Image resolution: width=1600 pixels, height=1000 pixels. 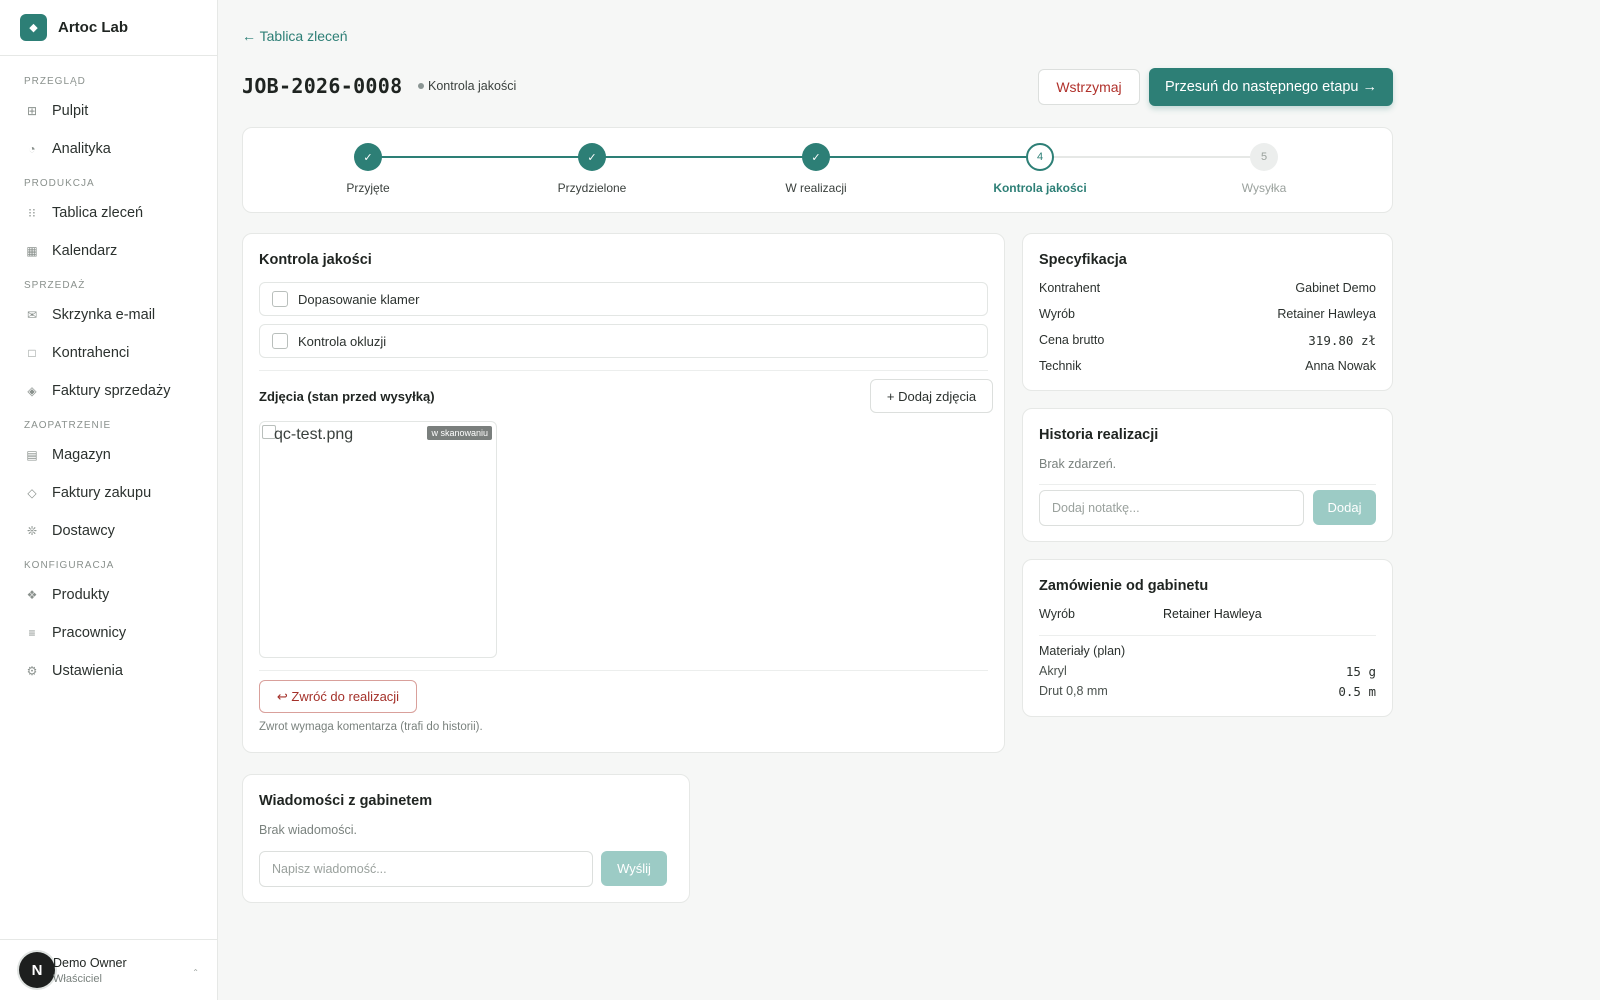 I want to click on step-wysylka: 5 Wysyłka, so click(x=1264, y=169).